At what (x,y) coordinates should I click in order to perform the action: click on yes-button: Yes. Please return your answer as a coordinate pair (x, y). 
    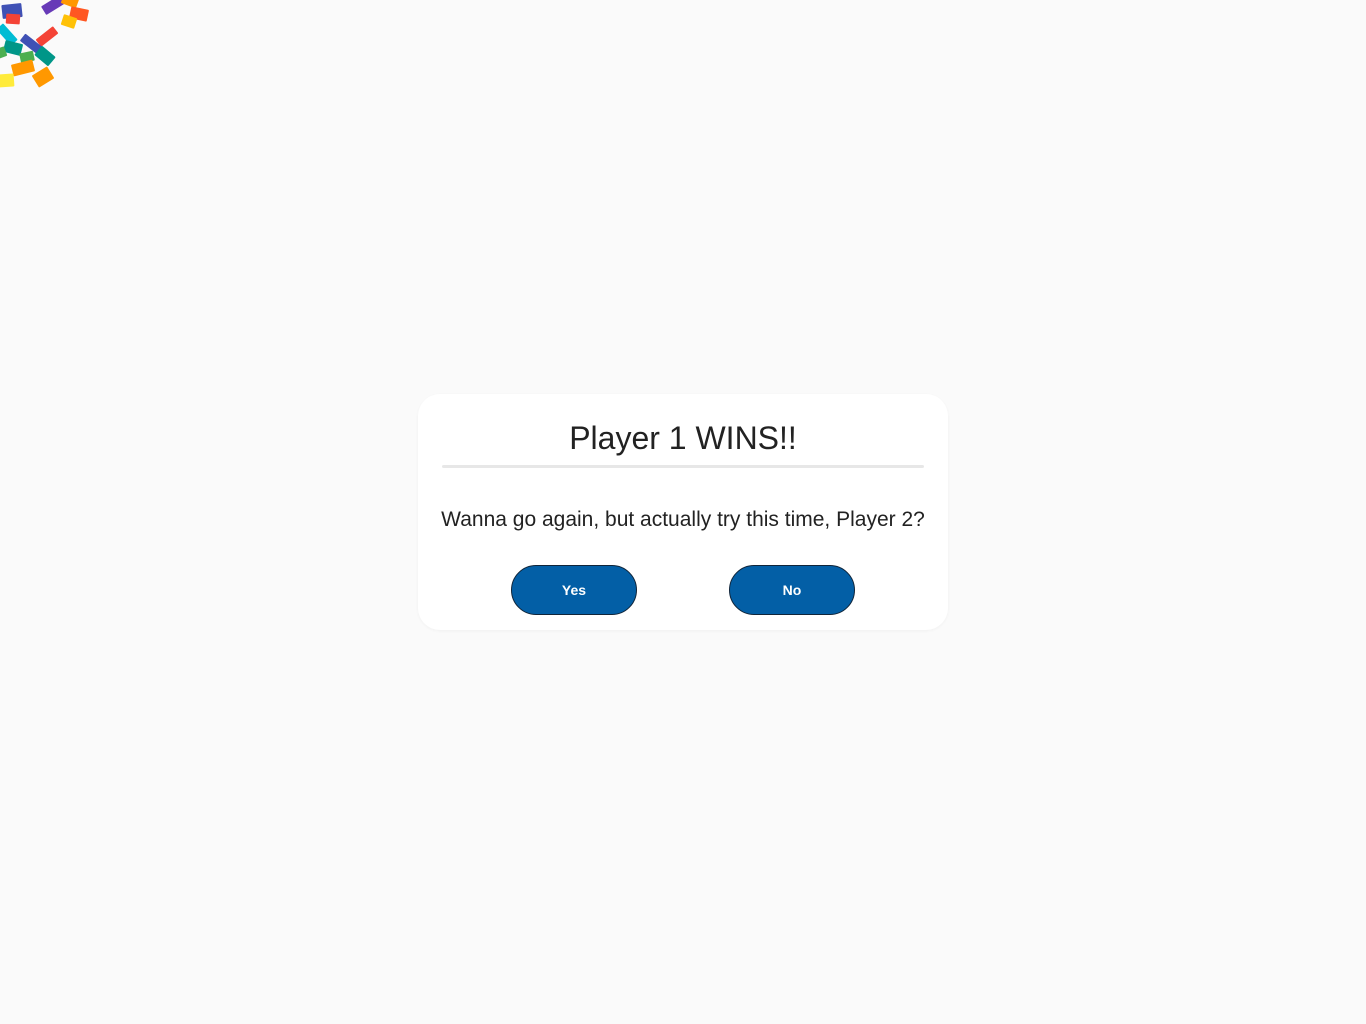
    Looking at the image, I should click on (574, 590).